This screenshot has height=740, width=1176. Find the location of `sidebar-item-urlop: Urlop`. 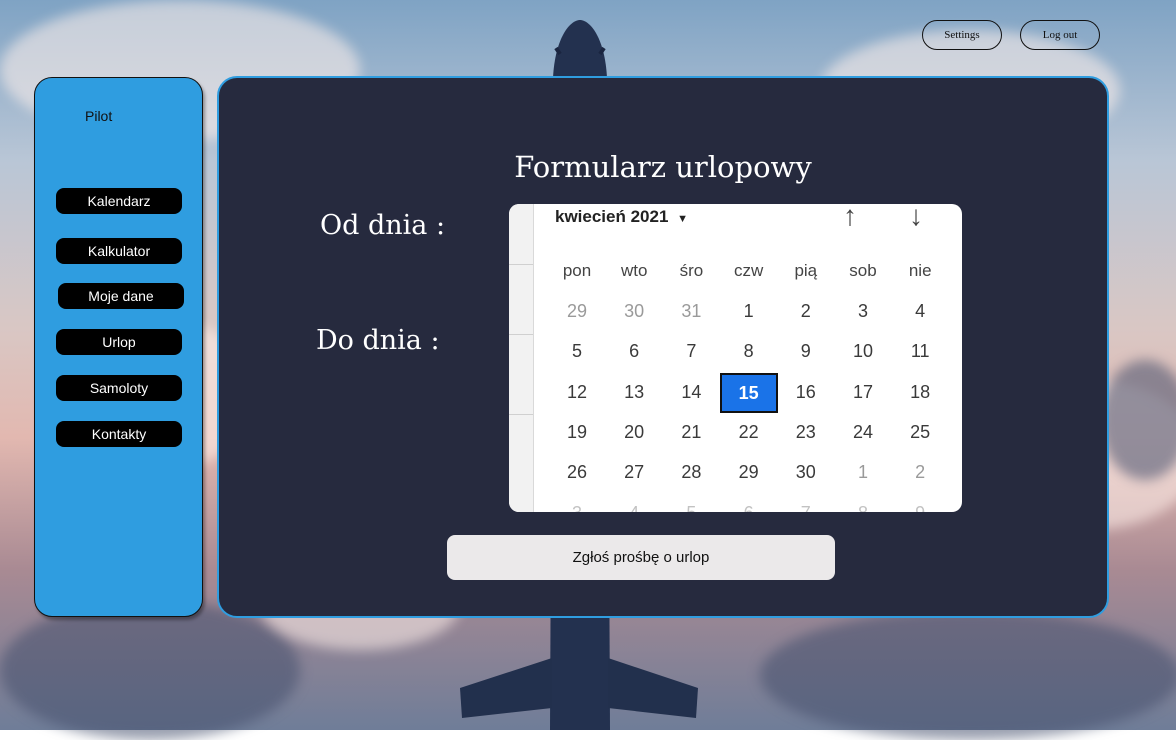

sidebar-item-urlop: Urlop is located at coordinates (119, 342).